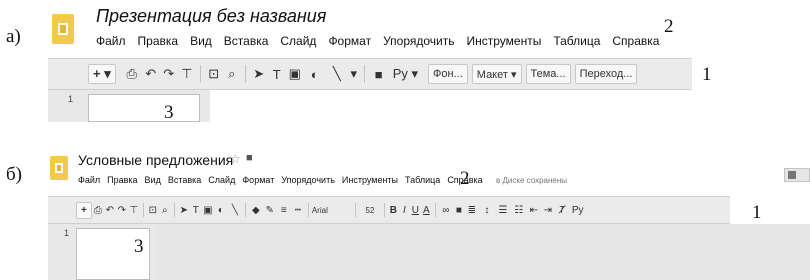  Describe the element at coordinates (635, 41) in the screenshot. I see `menu-help: Справка` at that location.